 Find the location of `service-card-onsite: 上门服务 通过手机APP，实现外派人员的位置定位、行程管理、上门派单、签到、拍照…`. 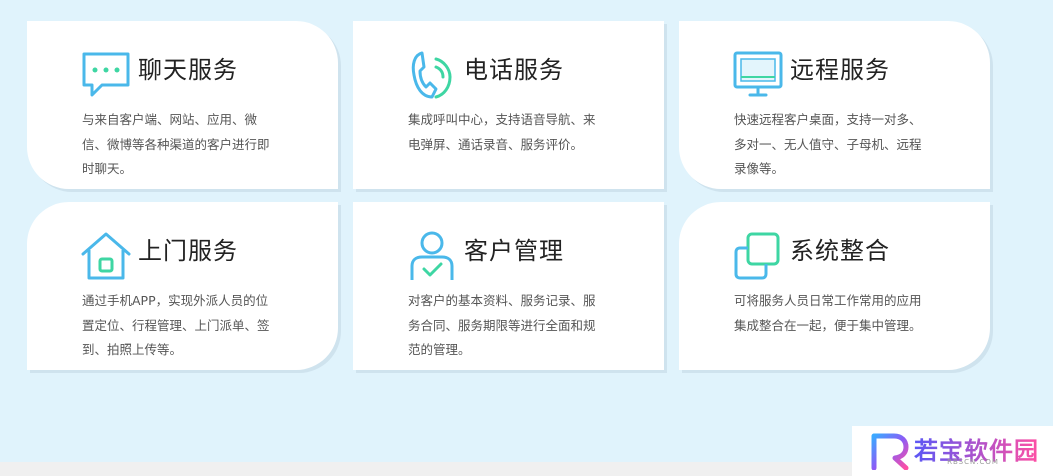

service-card-onsite: 上门服务 通过手机APP，实现外派人员的位置定位、行程管理、上门派单、签到、拍照… is located at coordinates (182, 286).